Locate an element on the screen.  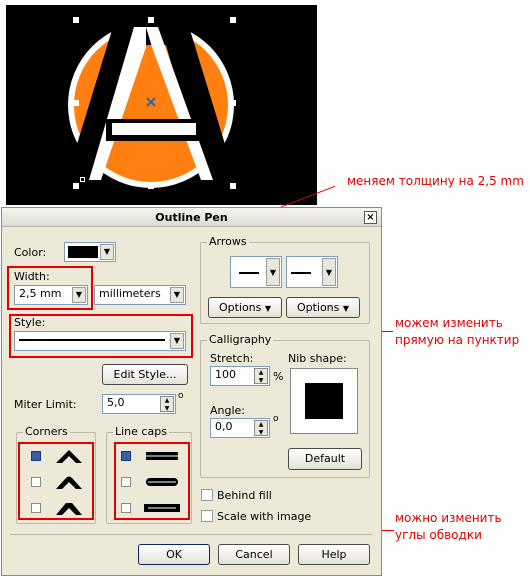
round-cap-icon is located at coordinates (162, 482).